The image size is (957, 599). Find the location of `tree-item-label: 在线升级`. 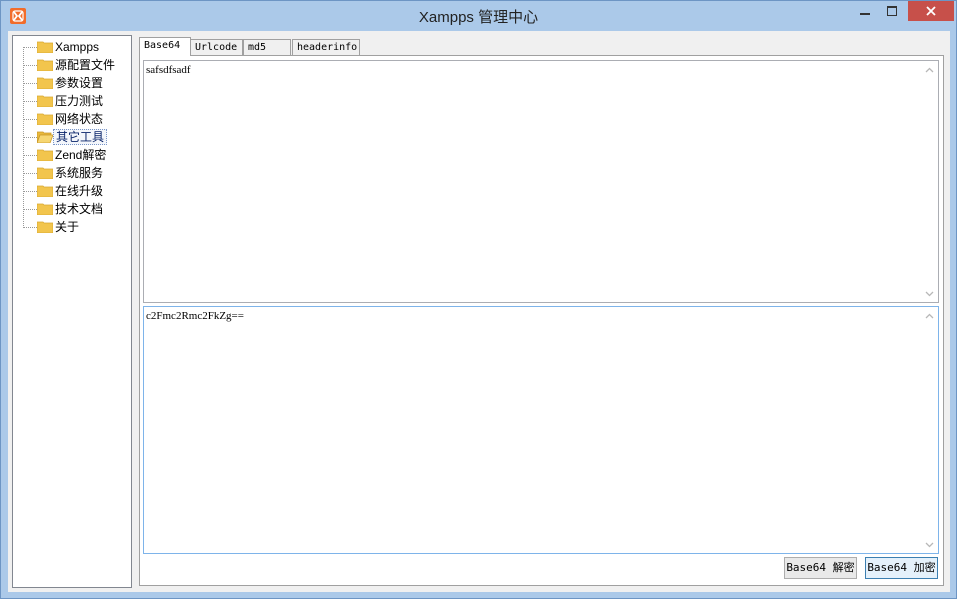

tree-item-label: 在线升级 is located at coordinates (79, 191).